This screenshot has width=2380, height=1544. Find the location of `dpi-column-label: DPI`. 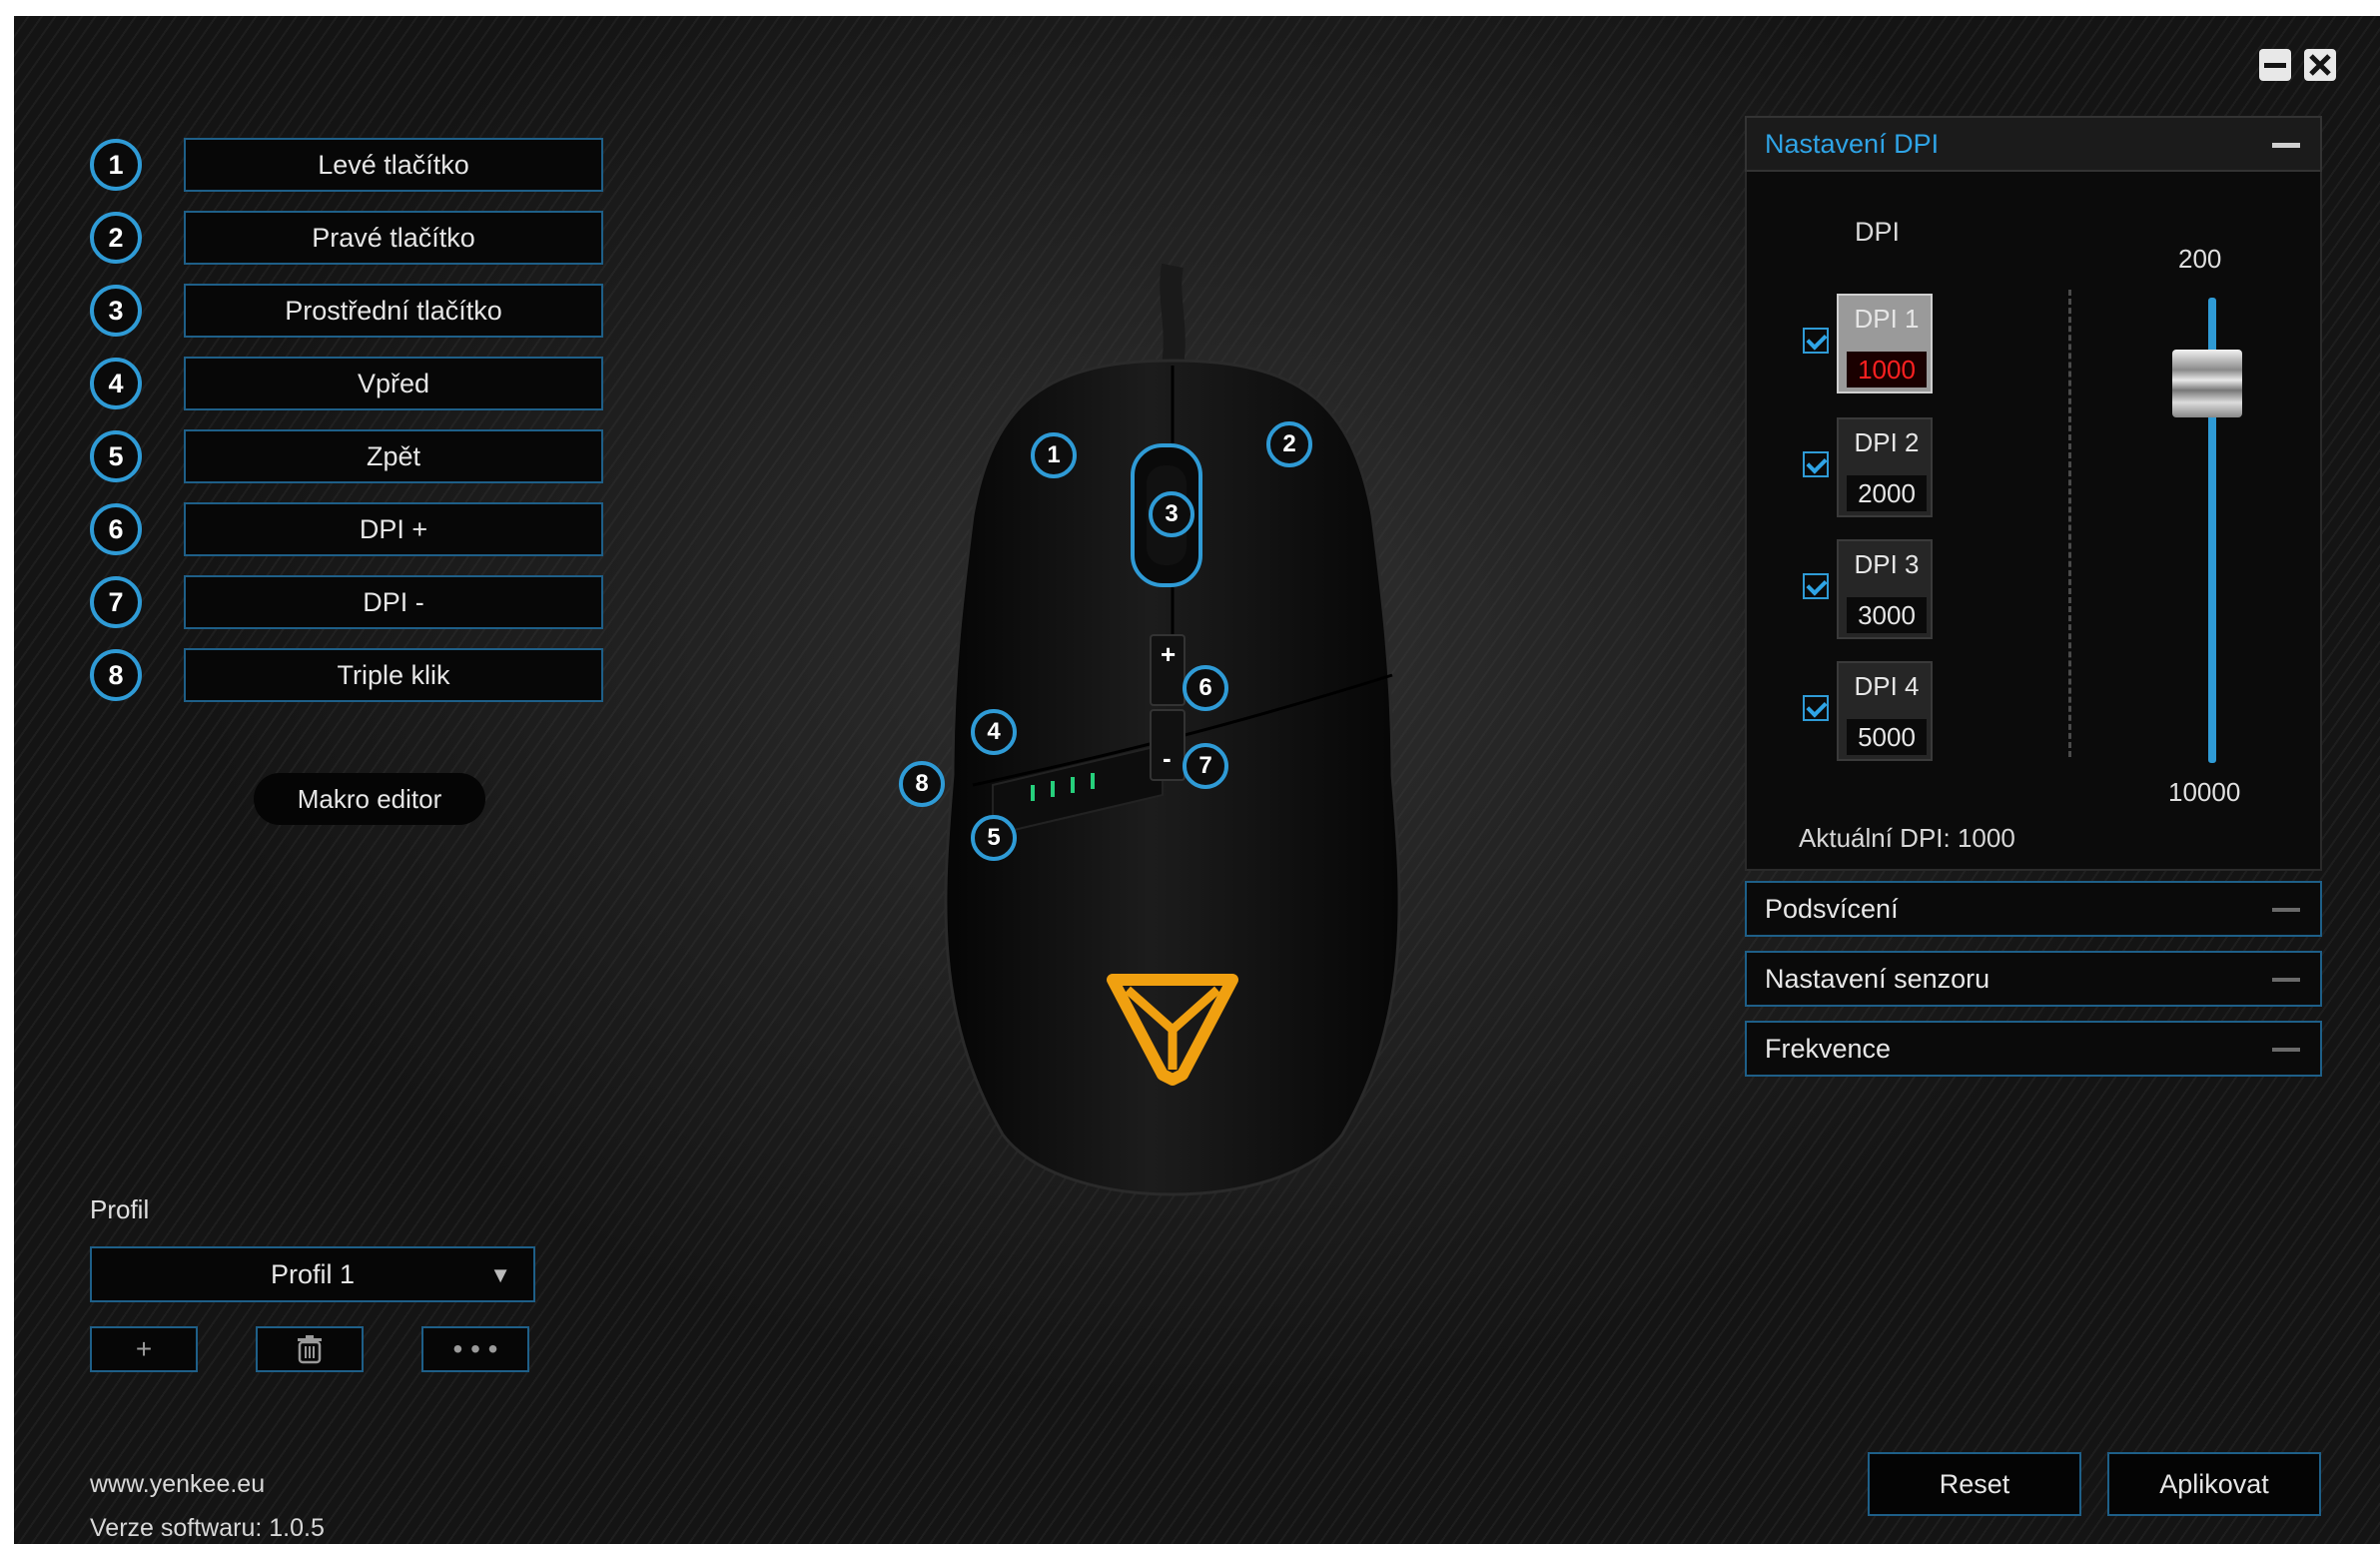

dpi-column-label: DPI is located at coordinates (1878, 232).